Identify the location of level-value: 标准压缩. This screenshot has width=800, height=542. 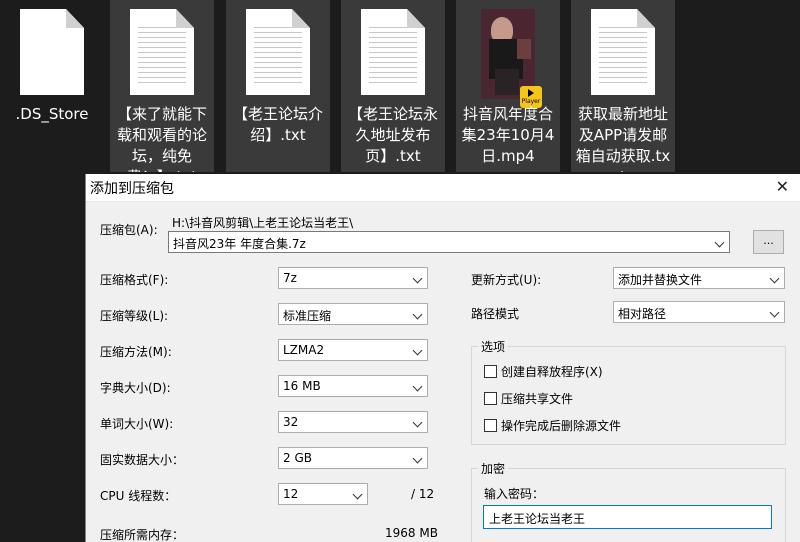
(307, 316).